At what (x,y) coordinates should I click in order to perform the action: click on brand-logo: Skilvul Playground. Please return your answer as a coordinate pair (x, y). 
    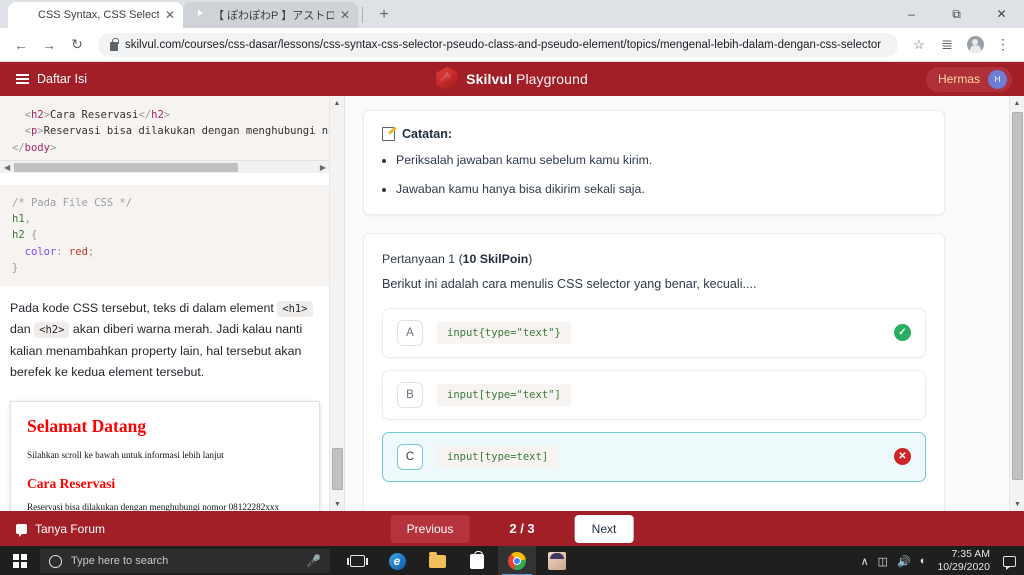
    Looking at the image, I should click on (512, 79).